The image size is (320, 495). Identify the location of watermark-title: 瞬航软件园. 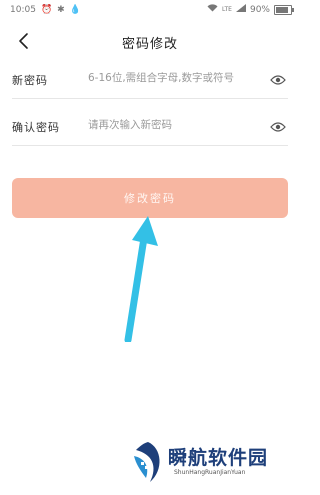
(218, 458).